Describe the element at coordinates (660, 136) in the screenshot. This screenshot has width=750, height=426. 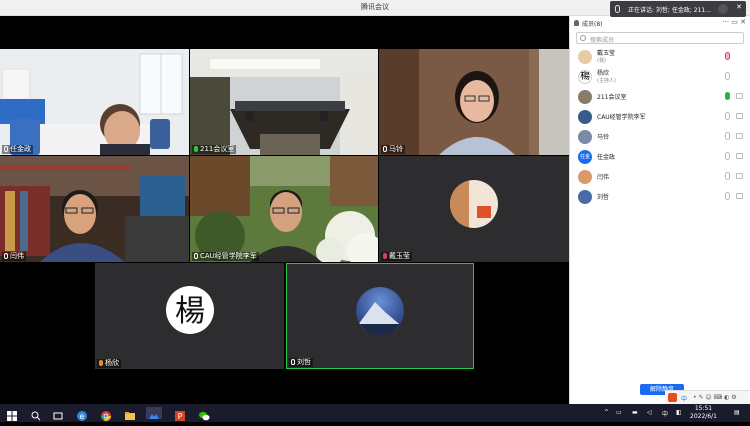
I see `list-item: 马铃` at that location.